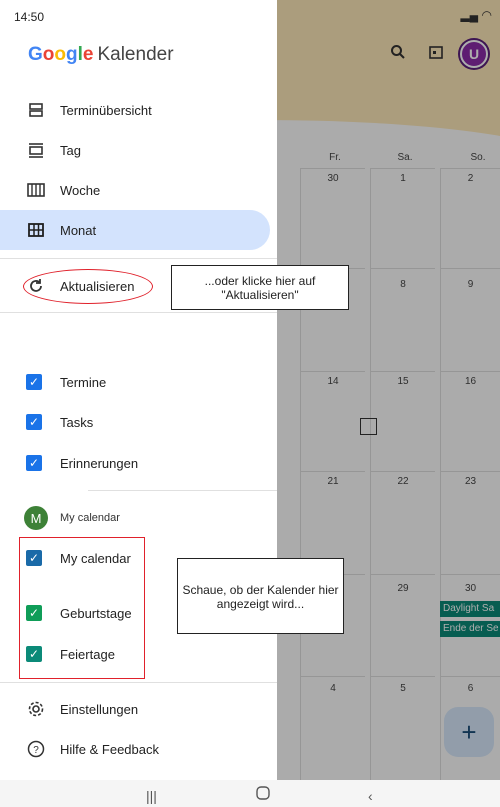 The height and width of the screenshot is (807, 500). What do you see at coordinates (36, 190) in the screenshot?
I see `week-icon` at bounding box center [36, 190].